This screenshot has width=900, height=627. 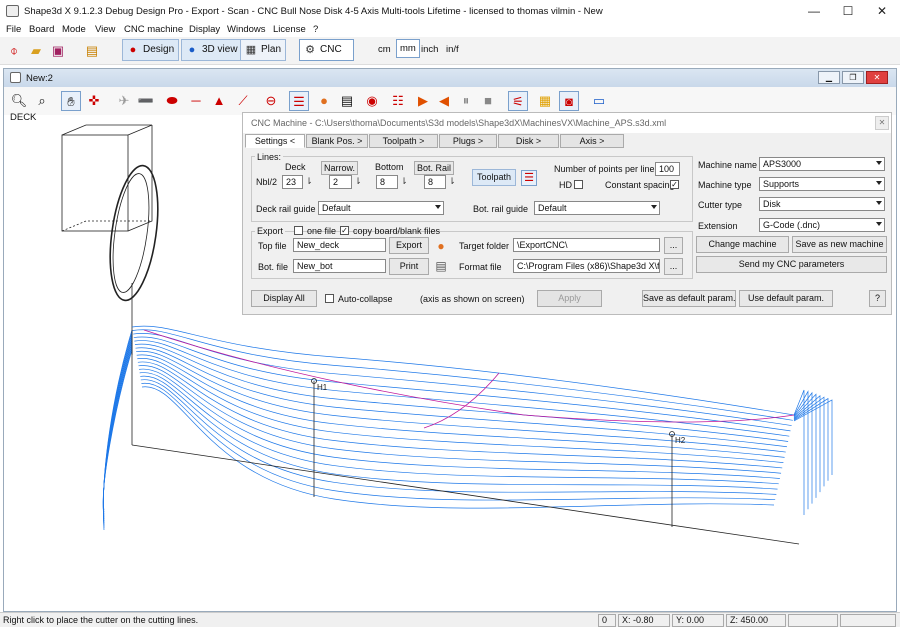 What do you see at coordinates (372, 101) in the screenshot?
I see `record-icon: ◉` at bounding box center [372, 101].